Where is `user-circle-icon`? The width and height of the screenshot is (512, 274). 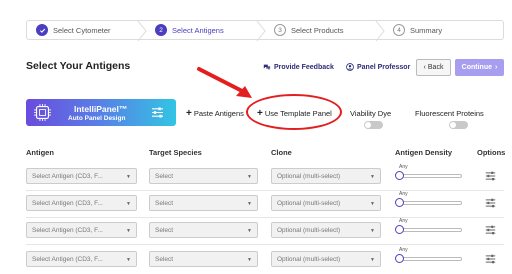
user-circle-icon is located at coordinates (350, 67).